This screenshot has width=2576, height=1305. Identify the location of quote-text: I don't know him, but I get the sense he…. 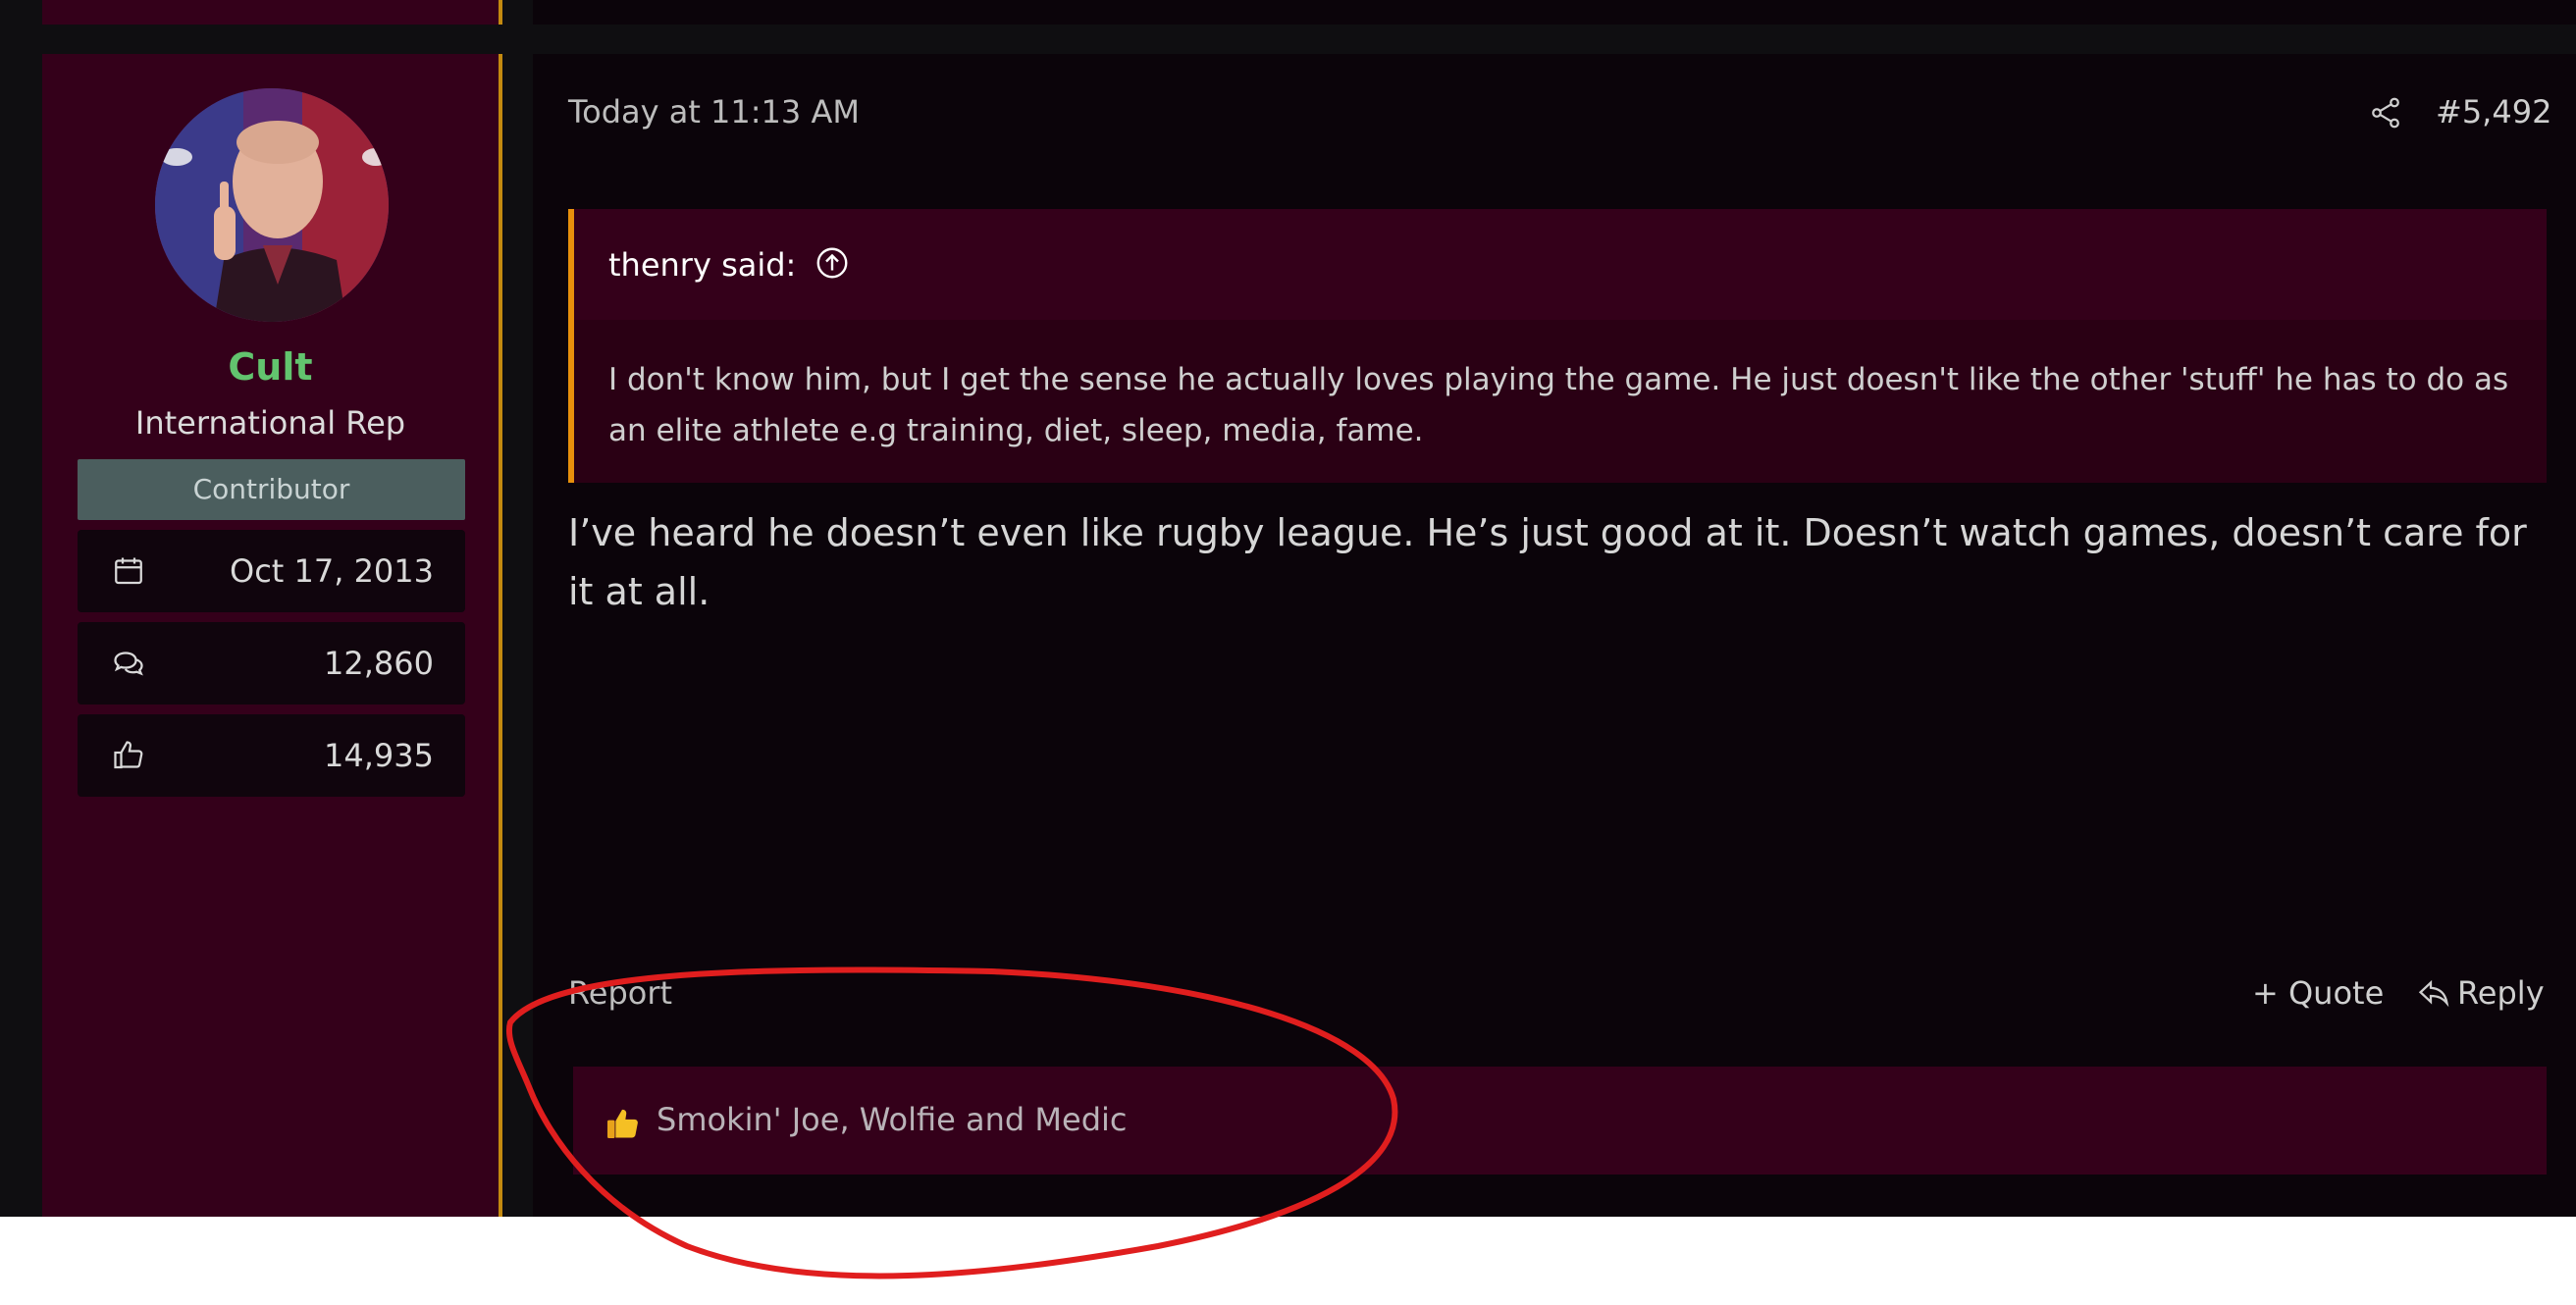
(1558, 405).